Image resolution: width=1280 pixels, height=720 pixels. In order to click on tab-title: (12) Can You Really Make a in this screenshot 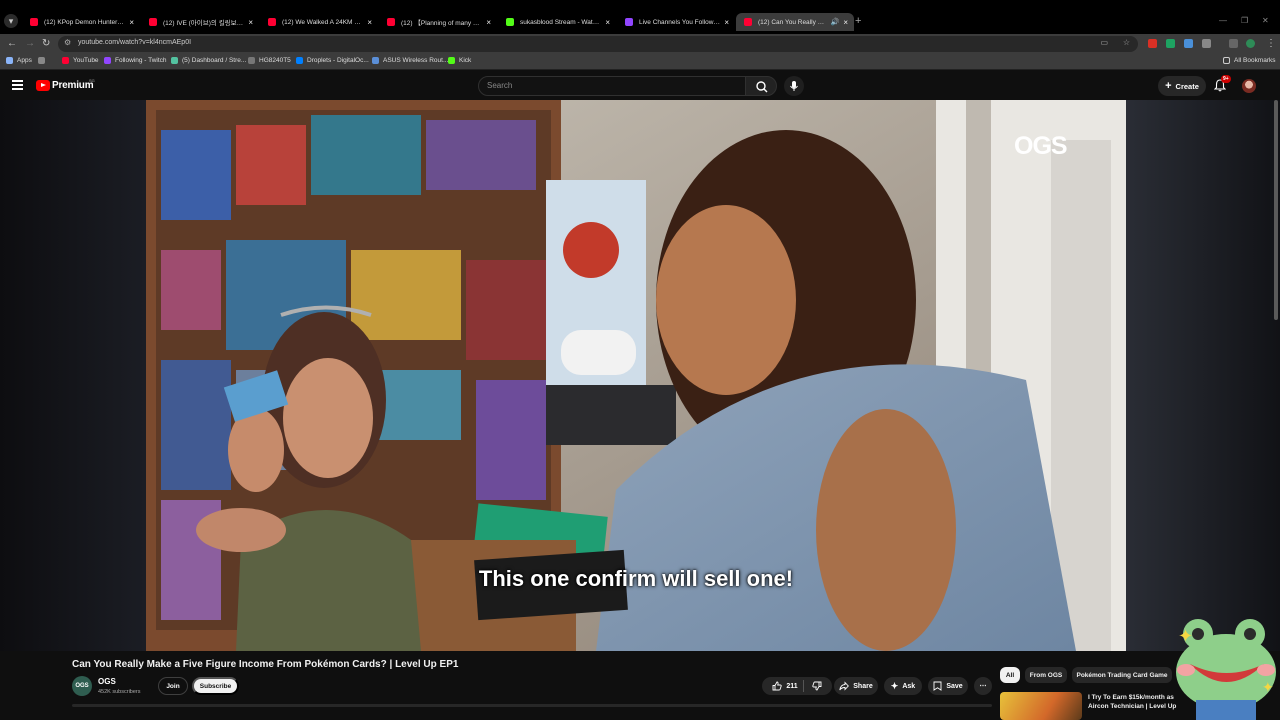, I will do `click(792, 22)`.